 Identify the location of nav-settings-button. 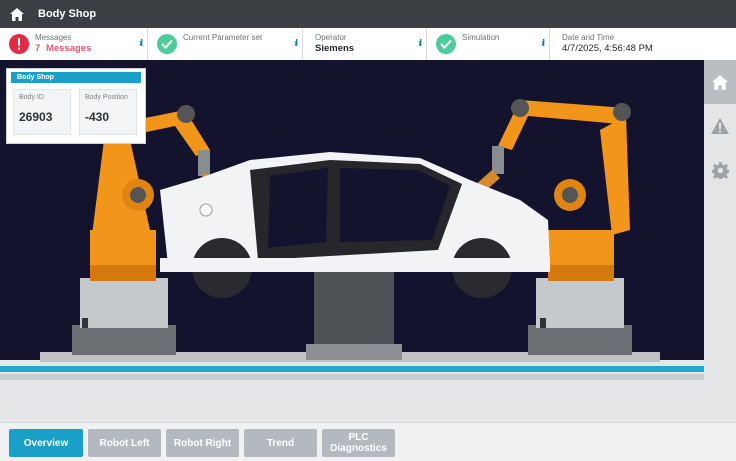
(720, 170).